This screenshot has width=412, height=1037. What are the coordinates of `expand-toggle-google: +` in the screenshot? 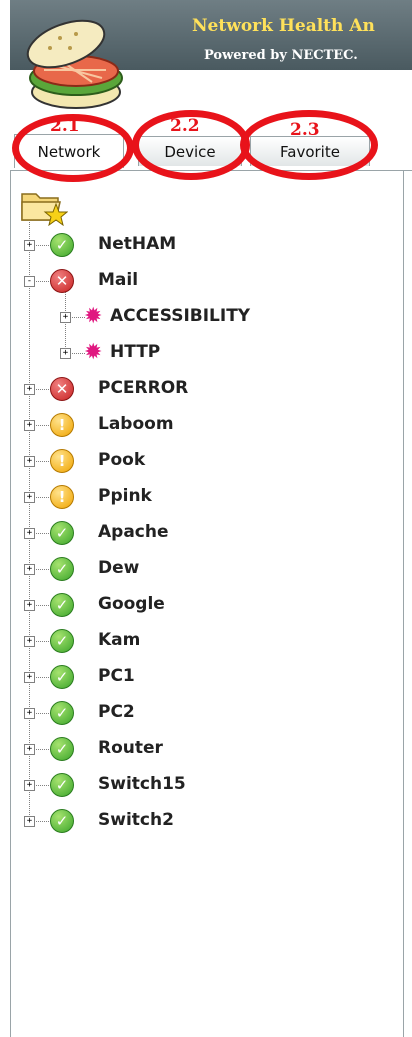 It's located at (29, 605).